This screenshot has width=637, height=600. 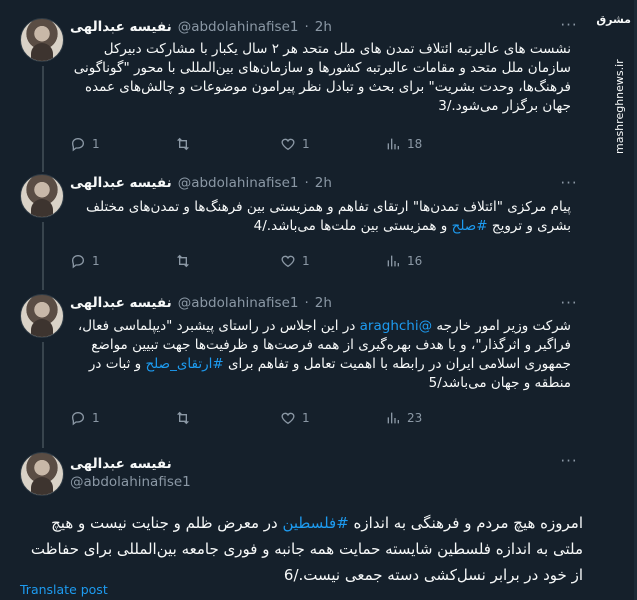 What do you see at coordinates (437, 261) in the screenshot?
I see `views-button: 16` at bounding box center [437, 261].